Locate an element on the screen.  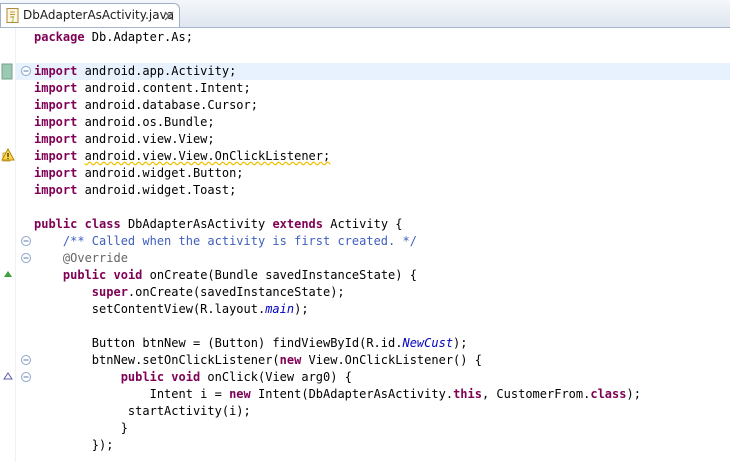
tab-title: DbAdapterAsActivity.java is located at coordinates (99, 15).